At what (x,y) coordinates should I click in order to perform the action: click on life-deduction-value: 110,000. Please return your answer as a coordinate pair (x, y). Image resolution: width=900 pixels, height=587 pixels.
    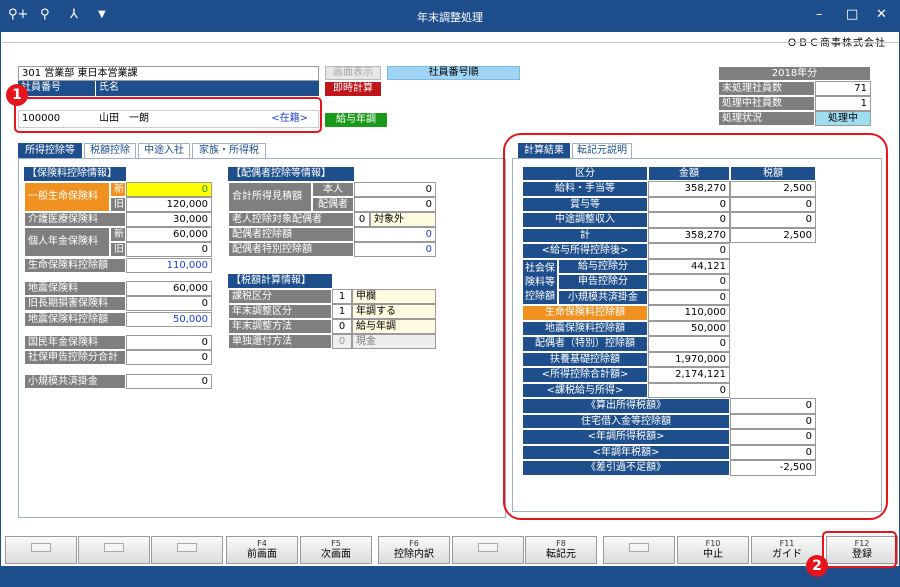
    Looking at the image, I should click on (169, 265).